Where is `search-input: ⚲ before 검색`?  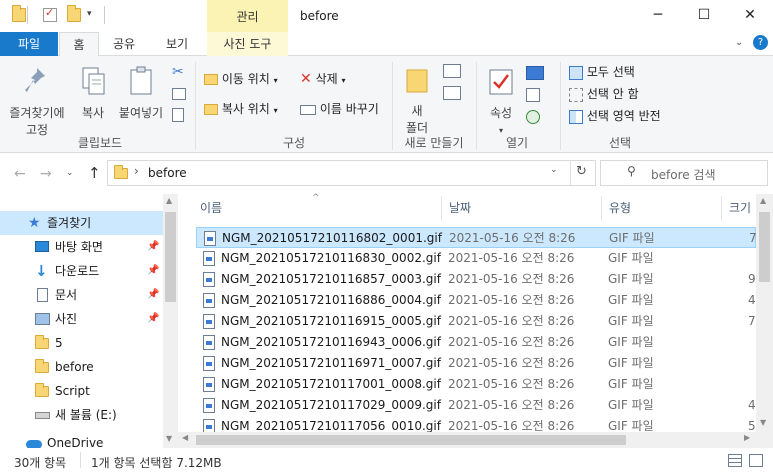 search-input: ⚲ before 검색 is located at coordinates (684, 173).